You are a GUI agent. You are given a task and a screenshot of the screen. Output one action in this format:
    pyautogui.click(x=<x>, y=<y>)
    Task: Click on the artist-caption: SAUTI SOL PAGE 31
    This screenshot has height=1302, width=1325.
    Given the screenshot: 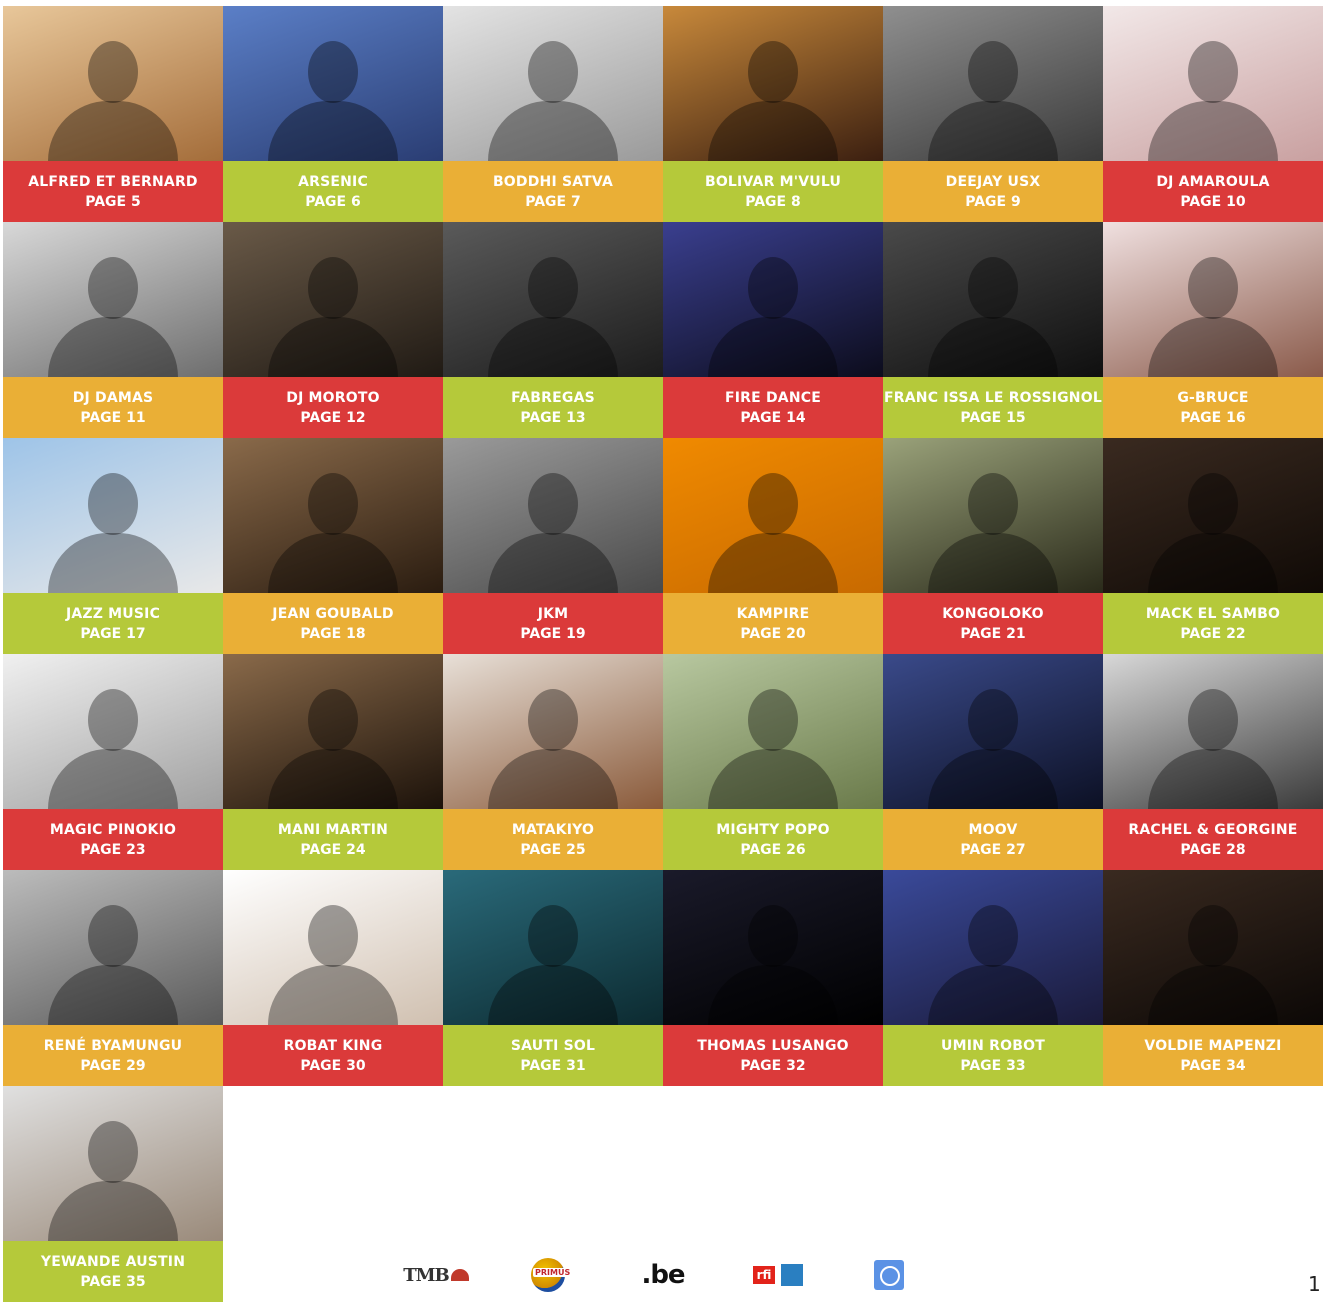 What is the action you would take?
    pyautogui.click(x=553, y=1055)
    